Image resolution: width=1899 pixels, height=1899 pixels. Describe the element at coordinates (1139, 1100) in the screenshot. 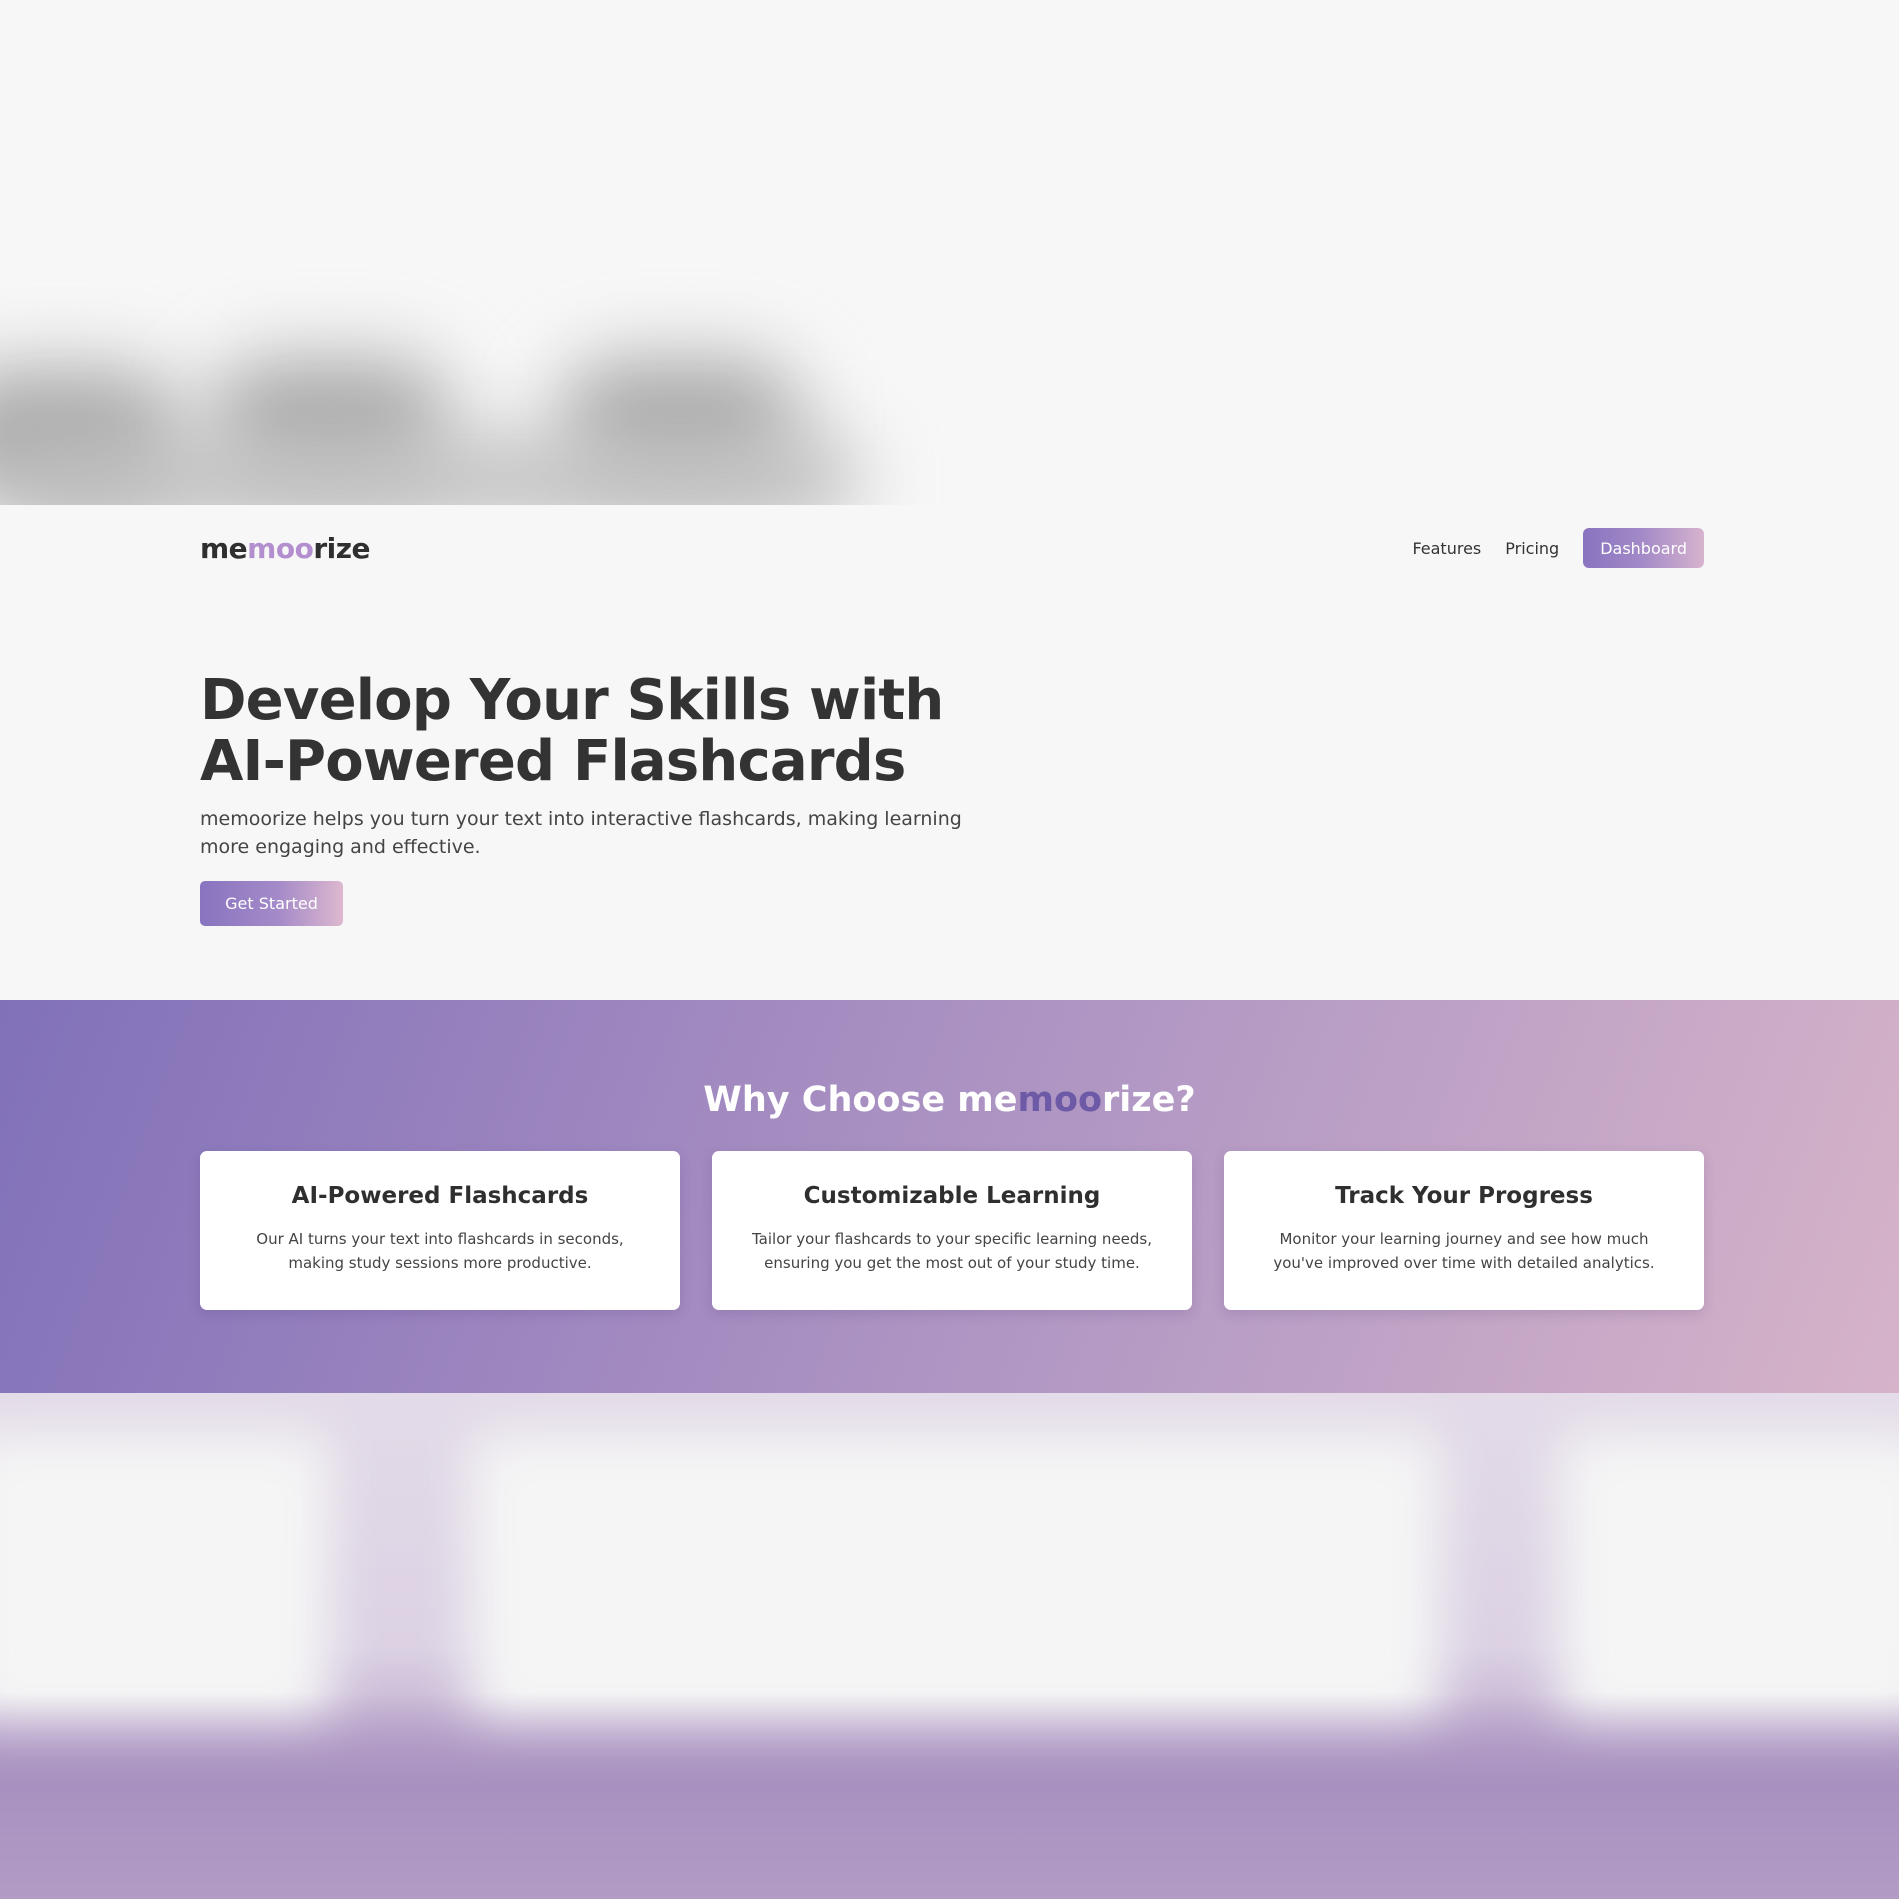

I see `features-heading-brand-suffix: rize` at that location.